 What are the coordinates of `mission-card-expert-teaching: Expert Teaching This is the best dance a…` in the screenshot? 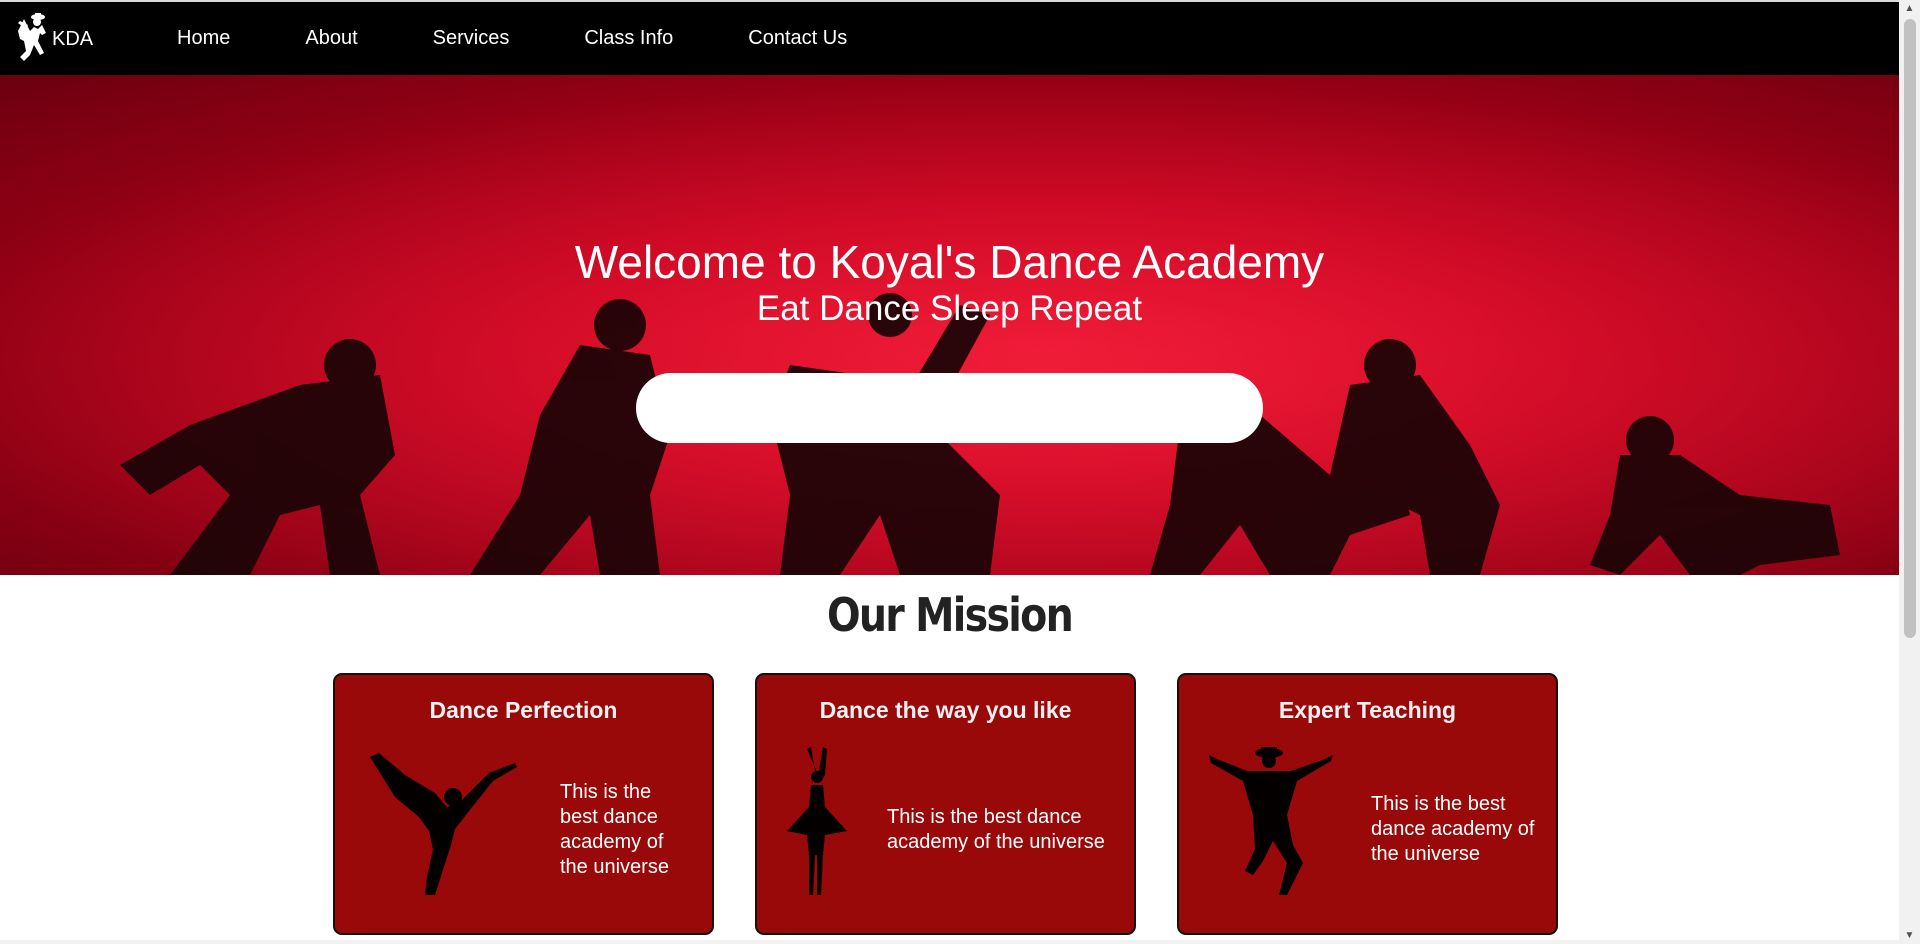 It's located at (1367, 804).